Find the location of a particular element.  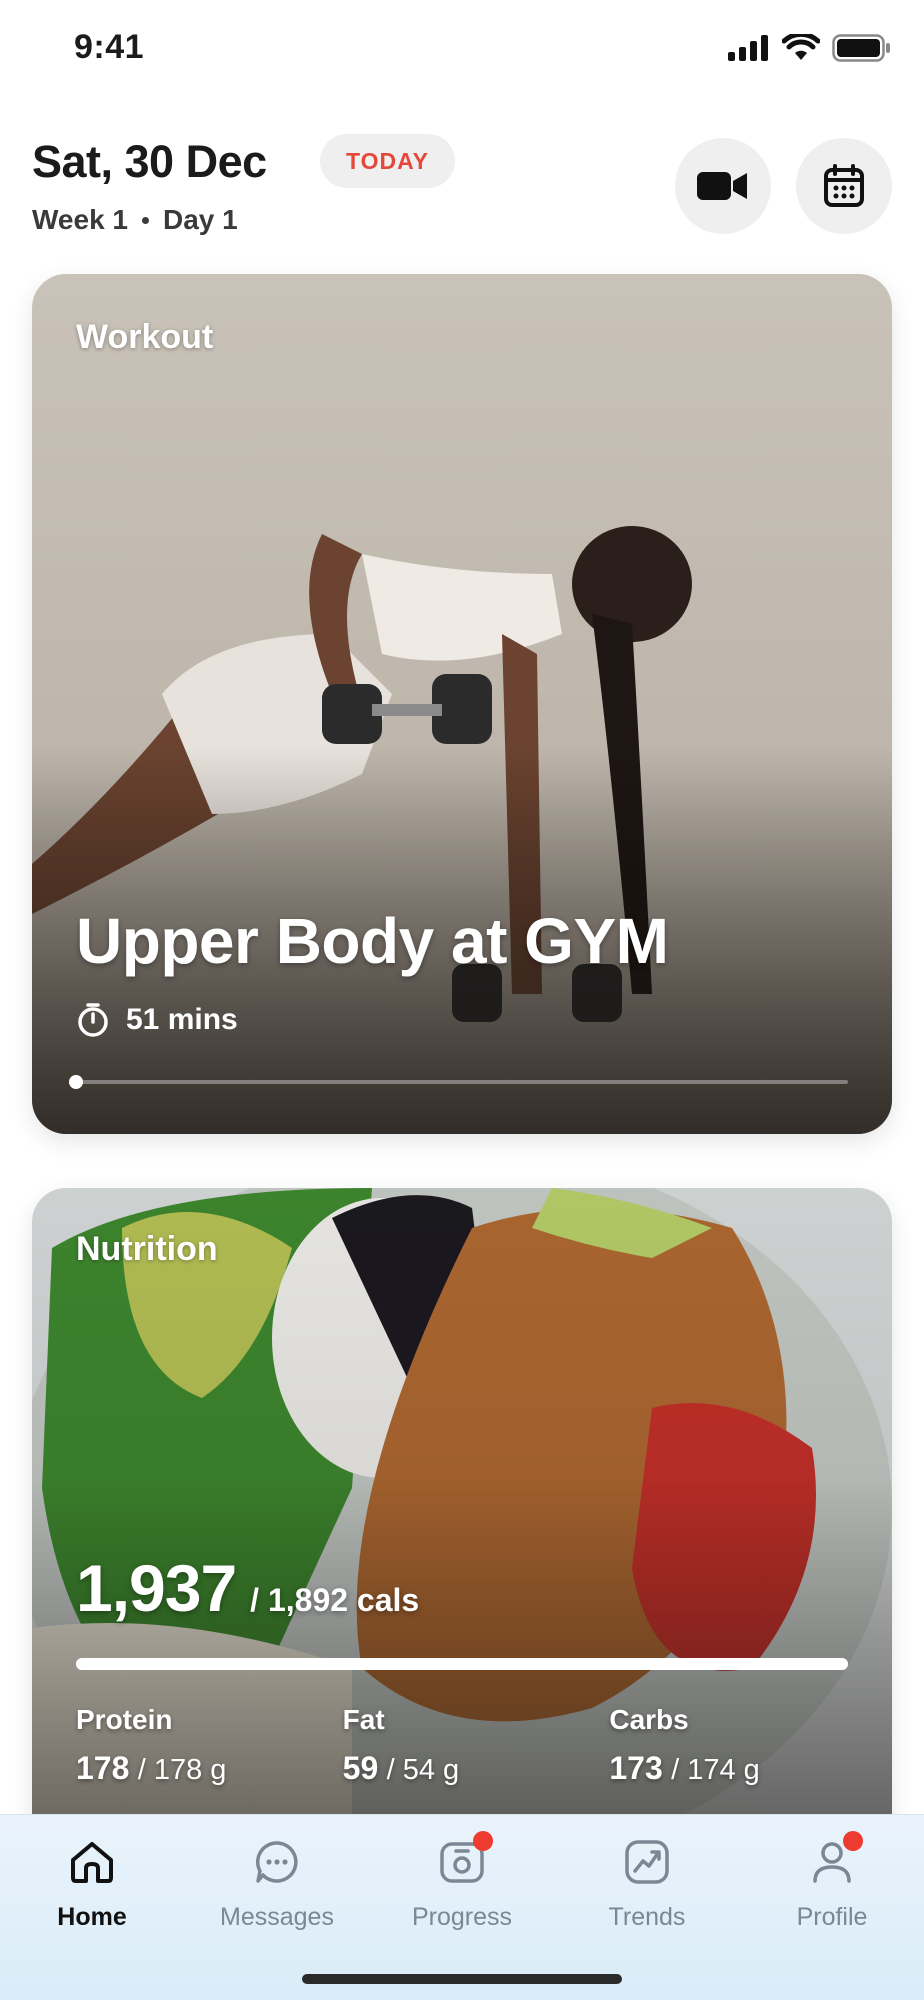

macro-value: 173 is located at coordinates (636, 1768).